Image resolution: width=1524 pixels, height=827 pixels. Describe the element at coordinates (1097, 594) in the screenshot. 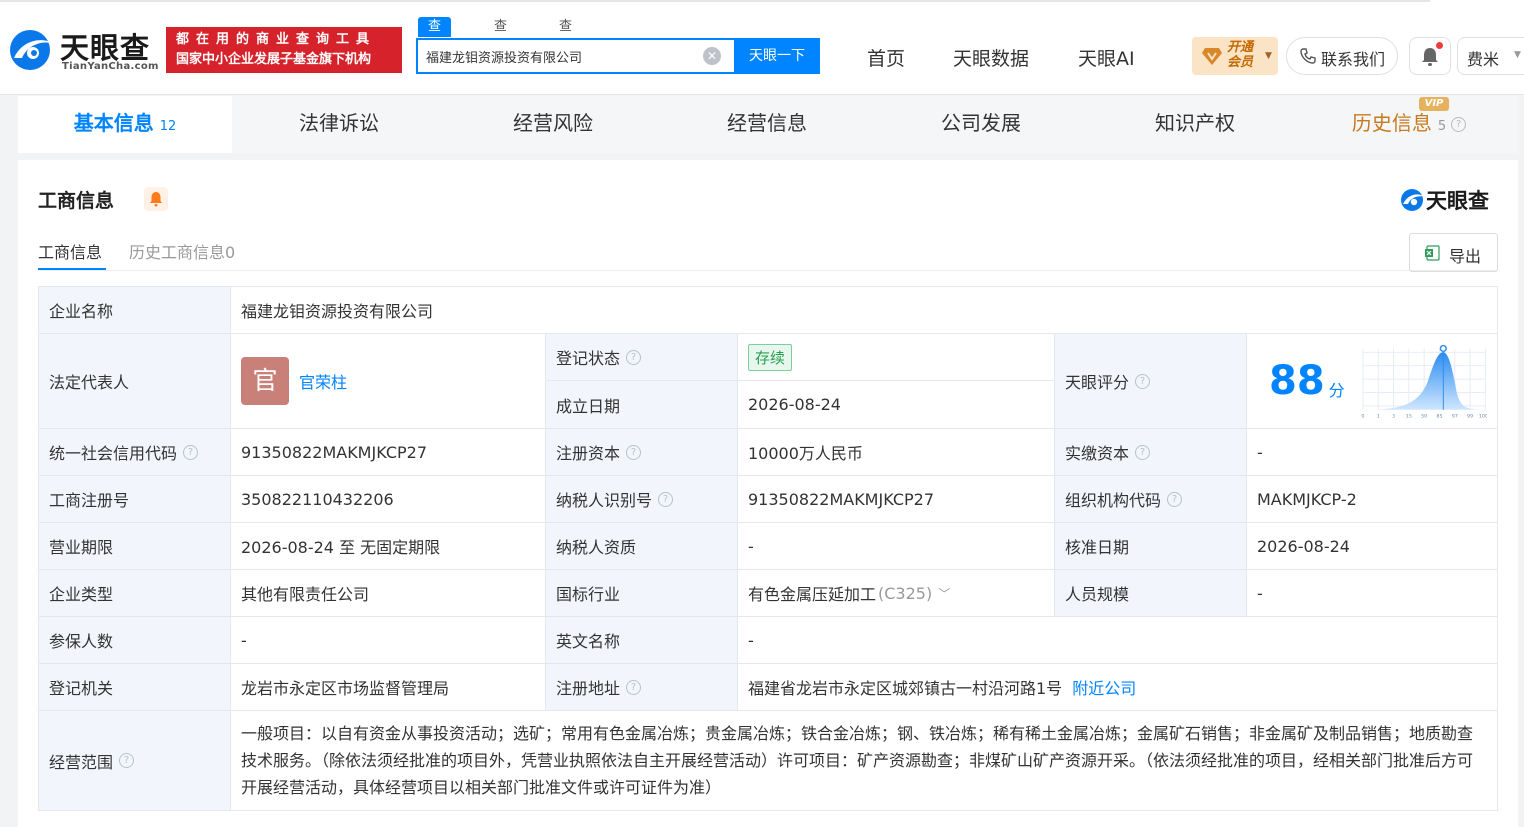

I see `label-text: 人员规模` at that location.